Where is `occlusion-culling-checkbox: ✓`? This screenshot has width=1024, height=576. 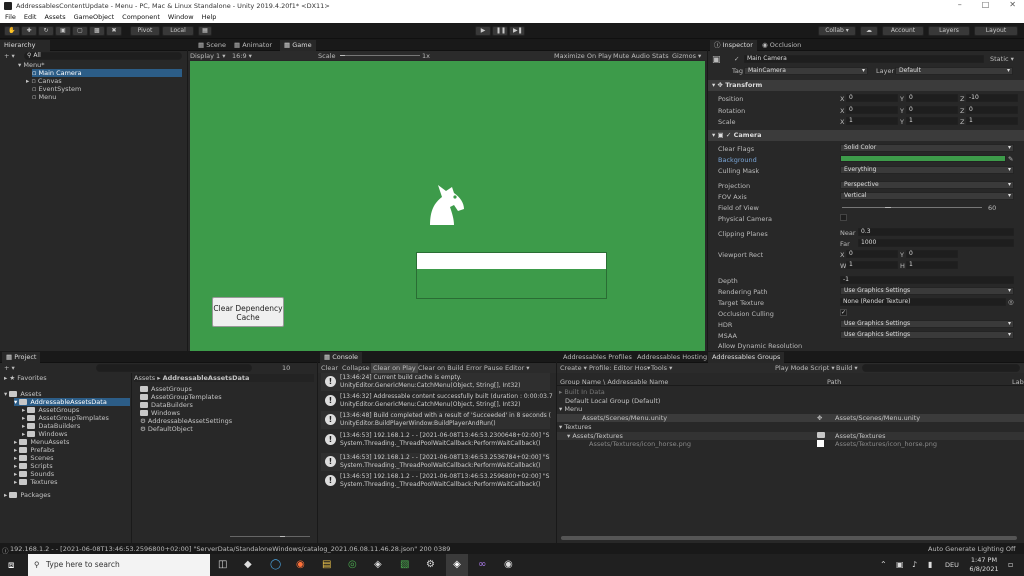
occlusion-culling-checkbox: ✓ is located at coordinates (843, 312).